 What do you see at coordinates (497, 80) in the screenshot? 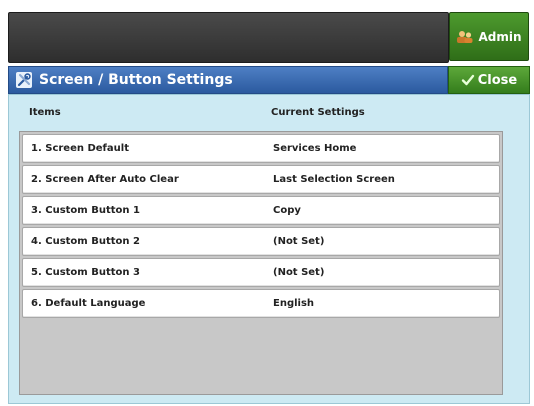
I see `close-label: Close` at bounding box center [497, 80].